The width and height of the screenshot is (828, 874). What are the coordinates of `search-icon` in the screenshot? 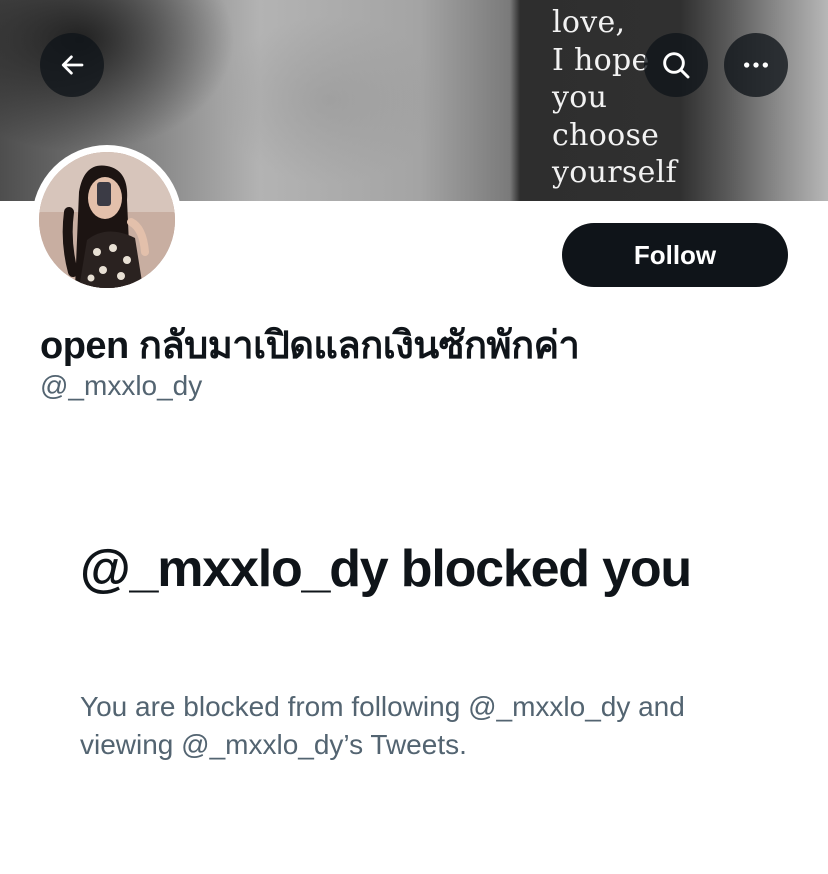 It's located at (676, 65).